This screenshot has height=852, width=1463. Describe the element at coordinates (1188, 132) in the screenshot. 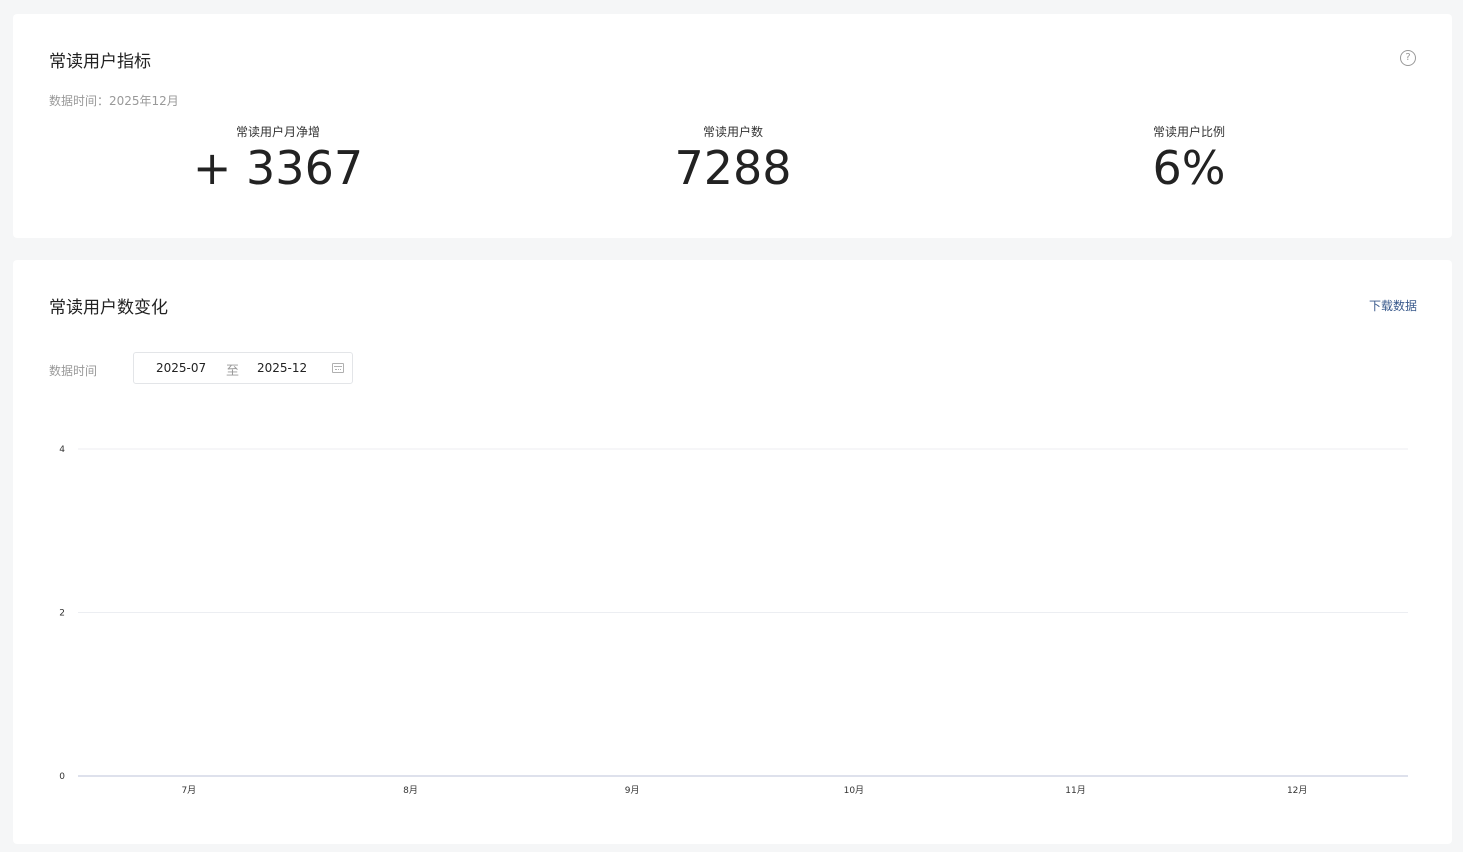

I see `metric-label: 常读用户比例` at that location.